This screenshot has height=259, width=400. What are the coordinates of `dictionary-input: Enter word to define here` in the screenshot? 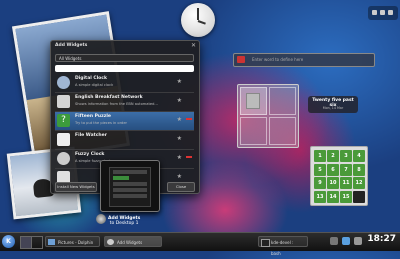 It's located at (277, 59).